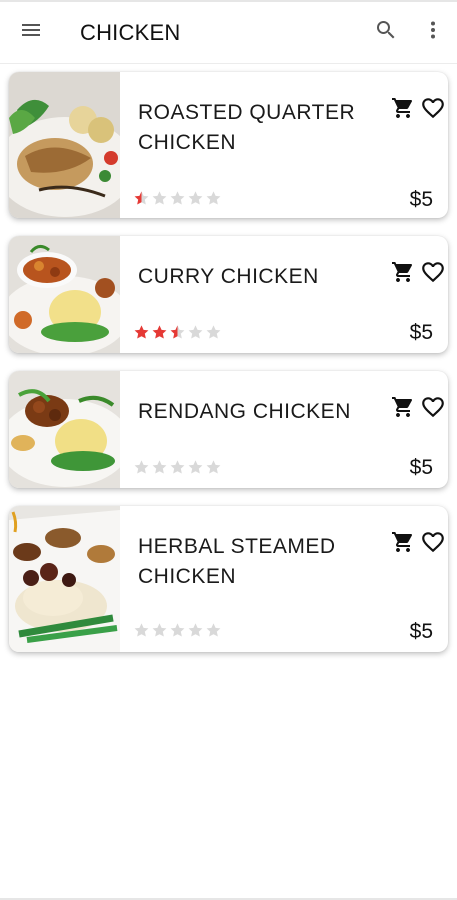 The width and height of the screenshot is (457, 900). What do you see at coordinates (433, 30) in the screenshot?
I see `more-vert-icon` at bounding box center [433, 30].